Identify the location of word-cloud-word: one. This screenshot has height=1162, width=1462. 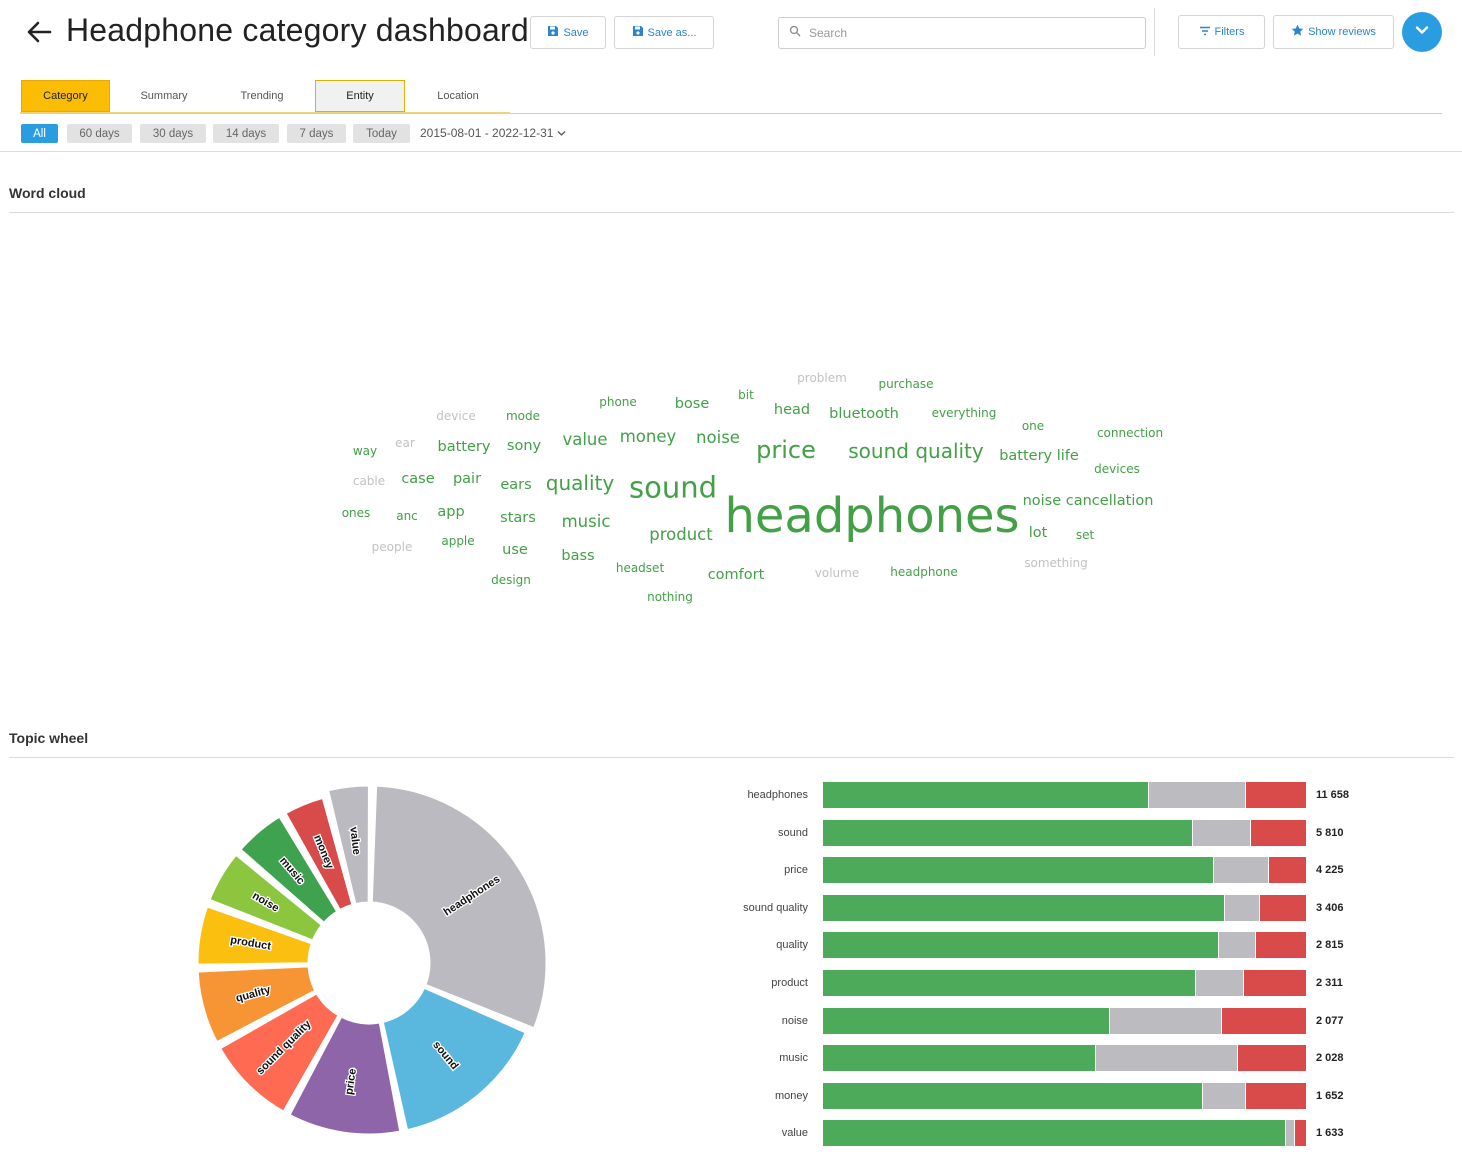
(1033, 426).